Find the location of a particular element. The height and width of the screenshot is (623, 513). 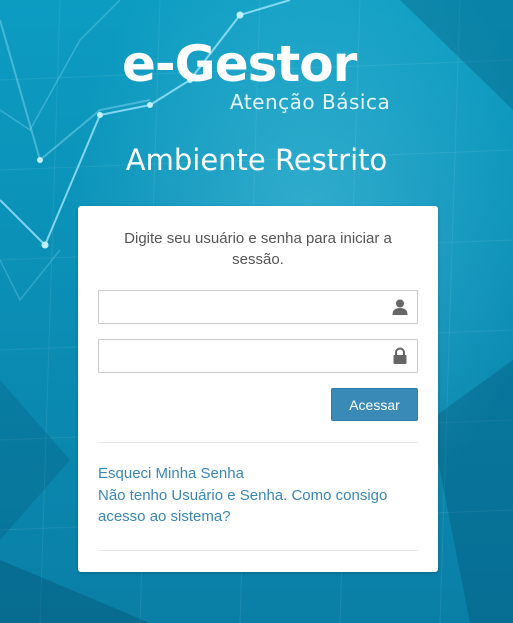

password-input is located at coordinates (249, 356).